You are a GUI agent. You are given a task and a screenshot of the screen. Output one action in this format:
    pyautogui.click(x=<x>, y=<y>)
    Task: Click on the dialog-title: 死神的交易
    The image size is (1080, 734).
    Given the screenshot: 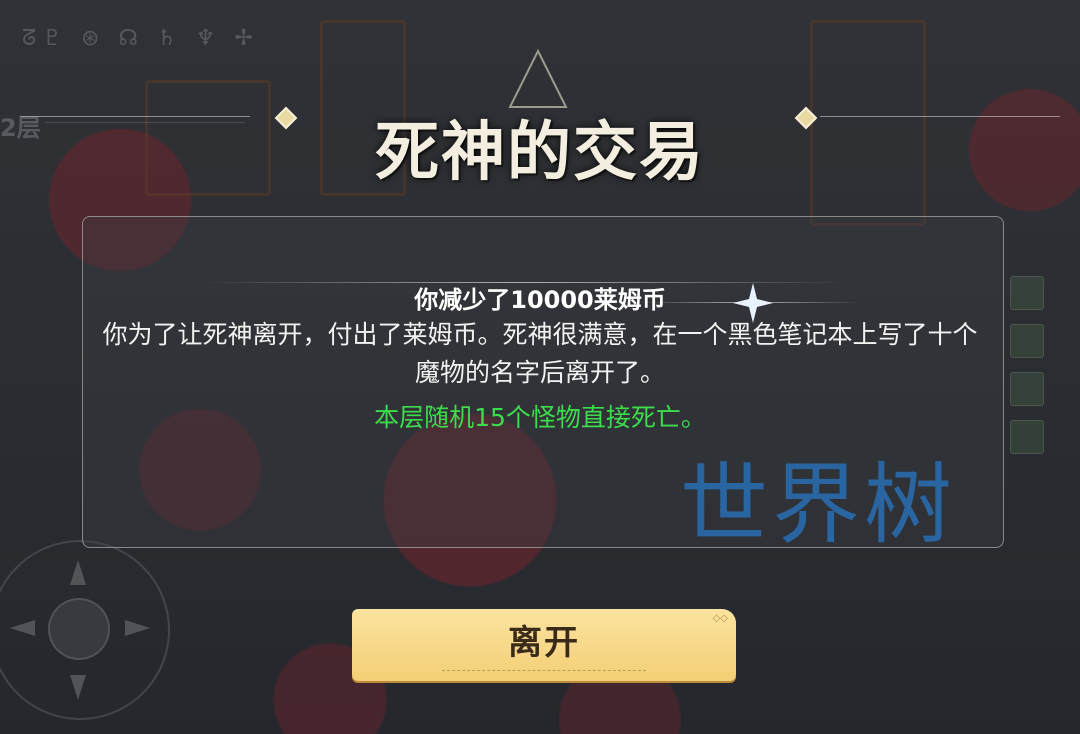 What is the action you would take?
    pyautogui.click(x=540, y=152)
    